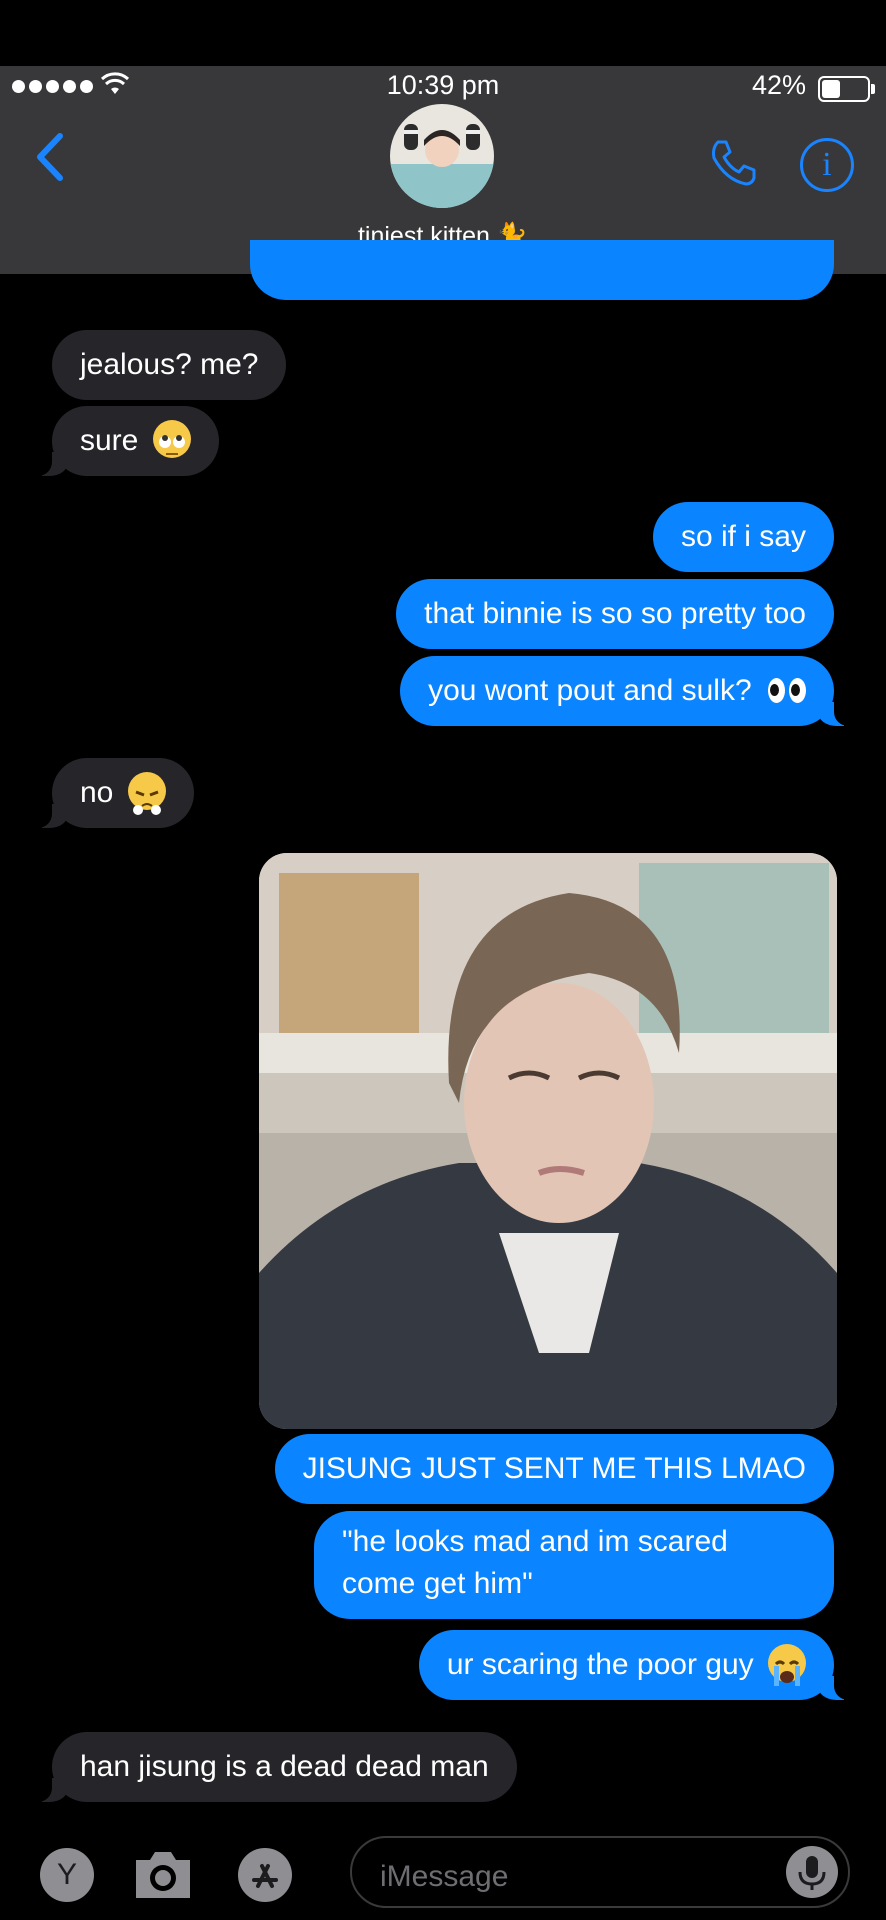  I want to click on message-bubble-incoming: jealous? me?, so click(169, 365).